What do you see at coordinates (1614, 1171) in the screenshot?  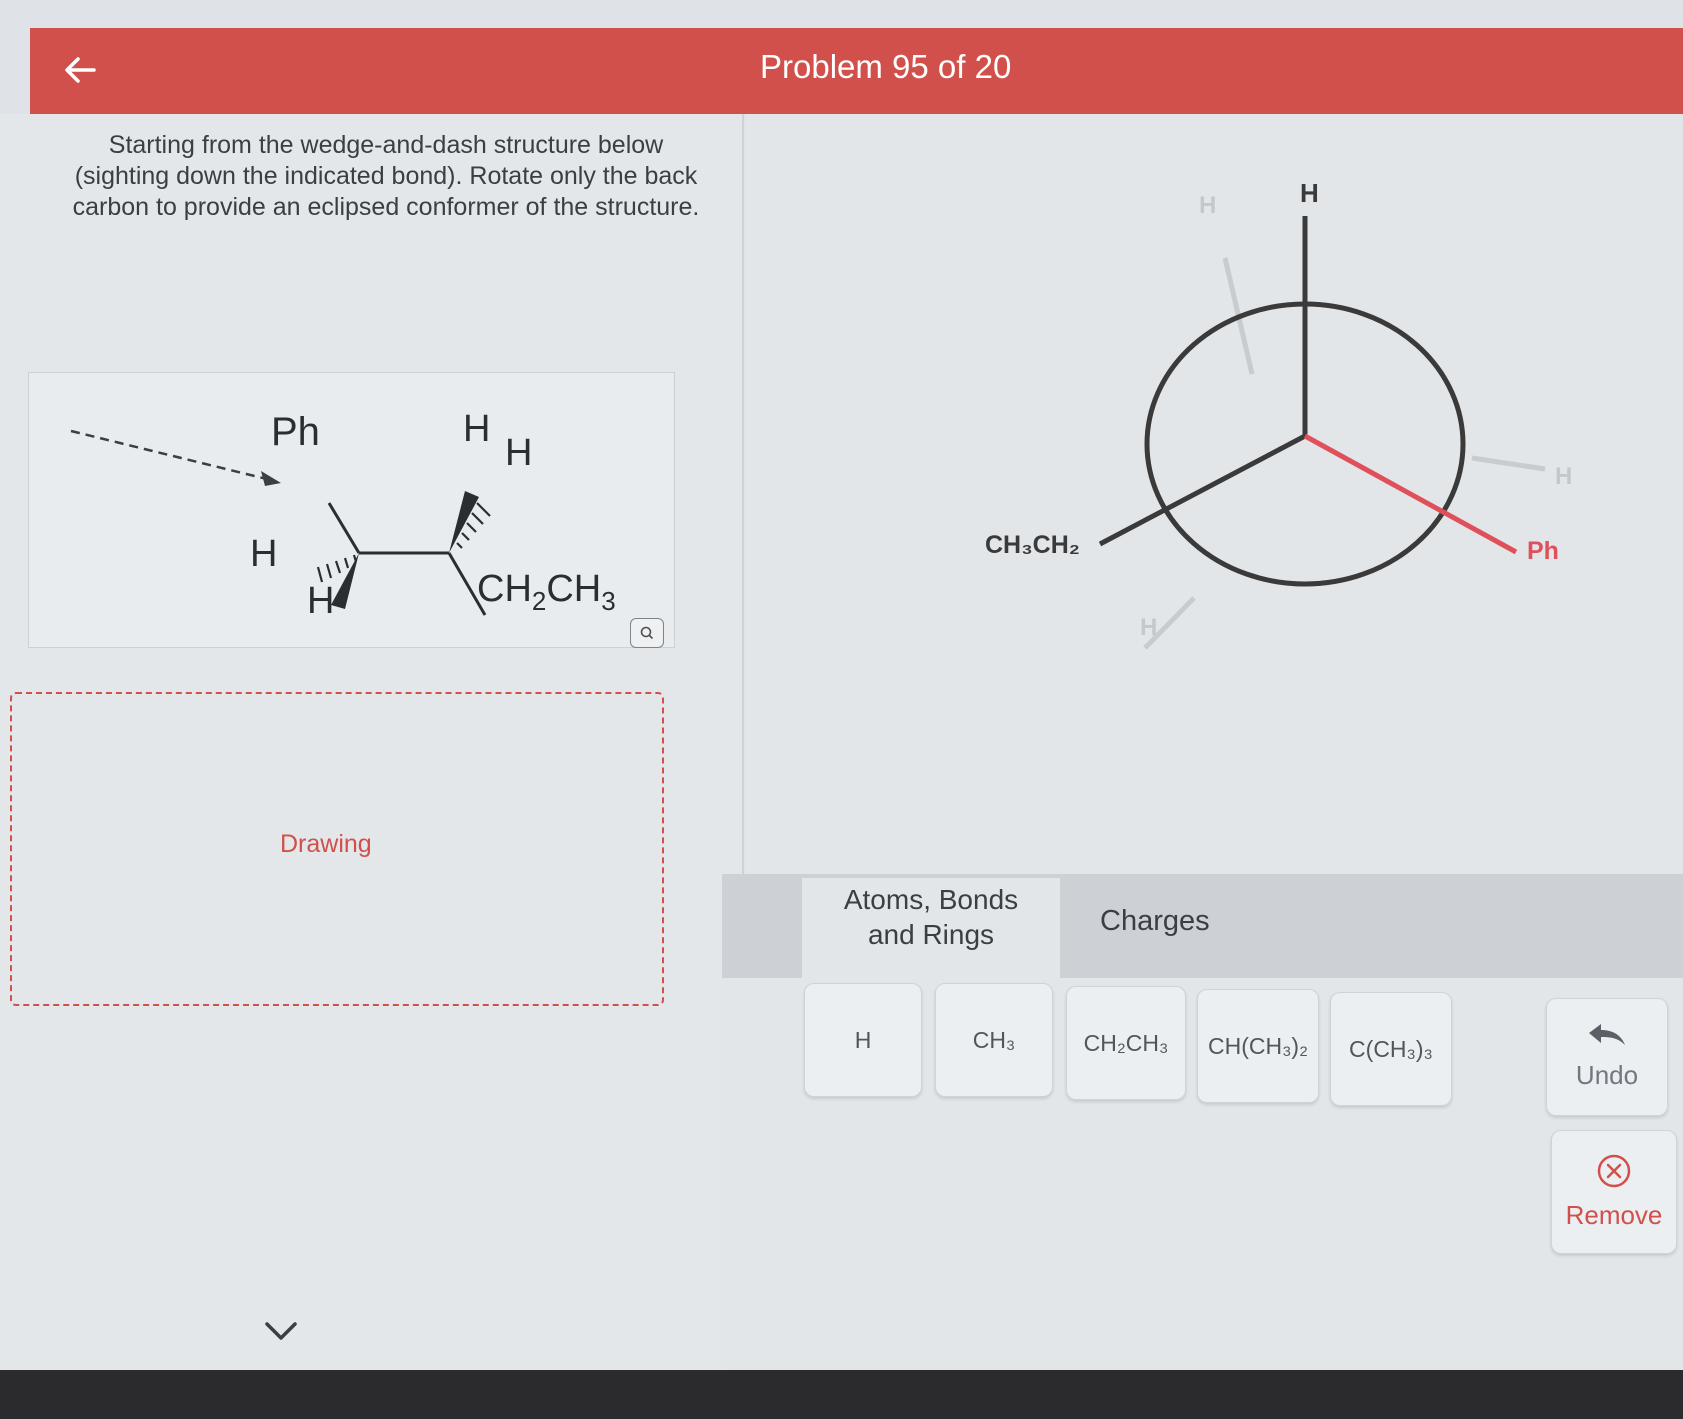 I see `circle-x-icon` at bounding box center [1614, 1171].